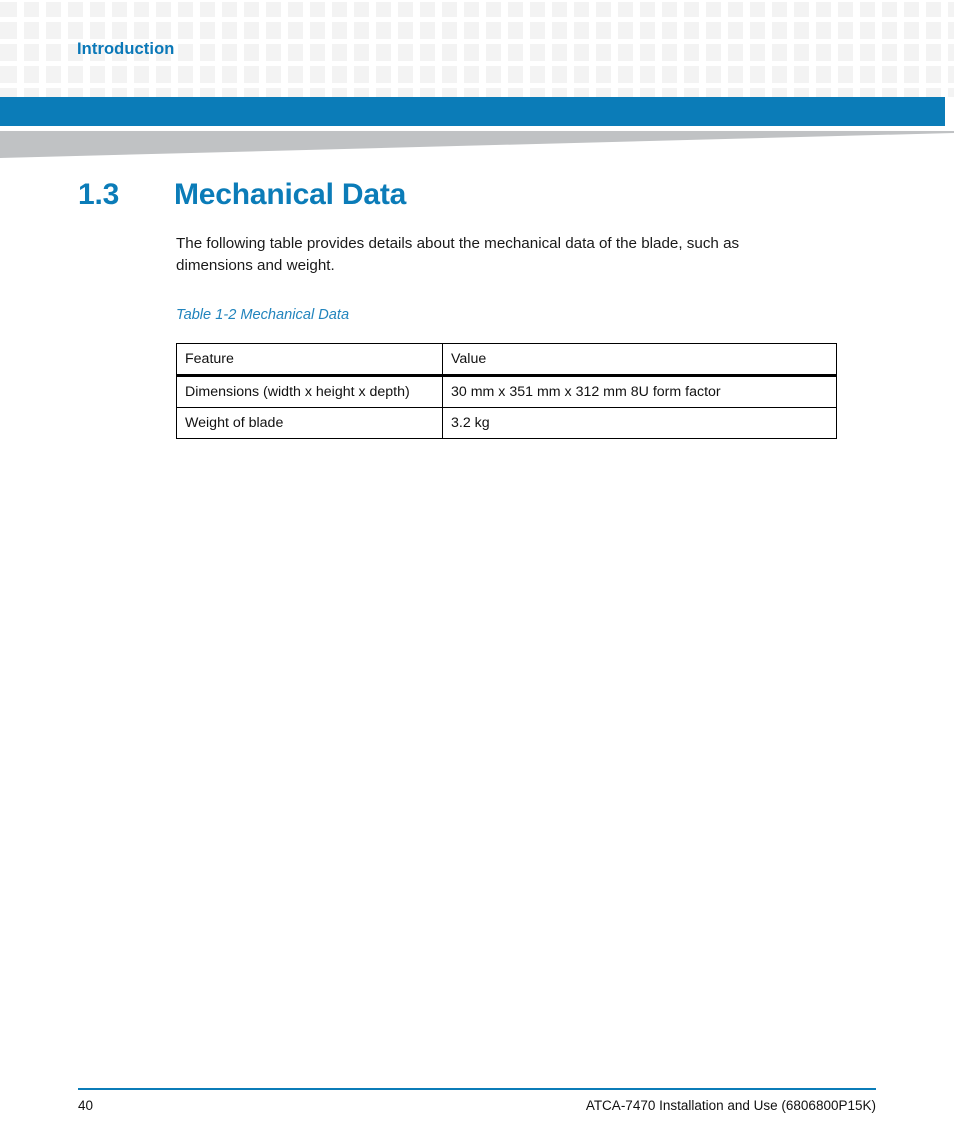  Describe the element at coordinates (99, 194) in the screenshot. I see `section-number: 1.3` at that location.